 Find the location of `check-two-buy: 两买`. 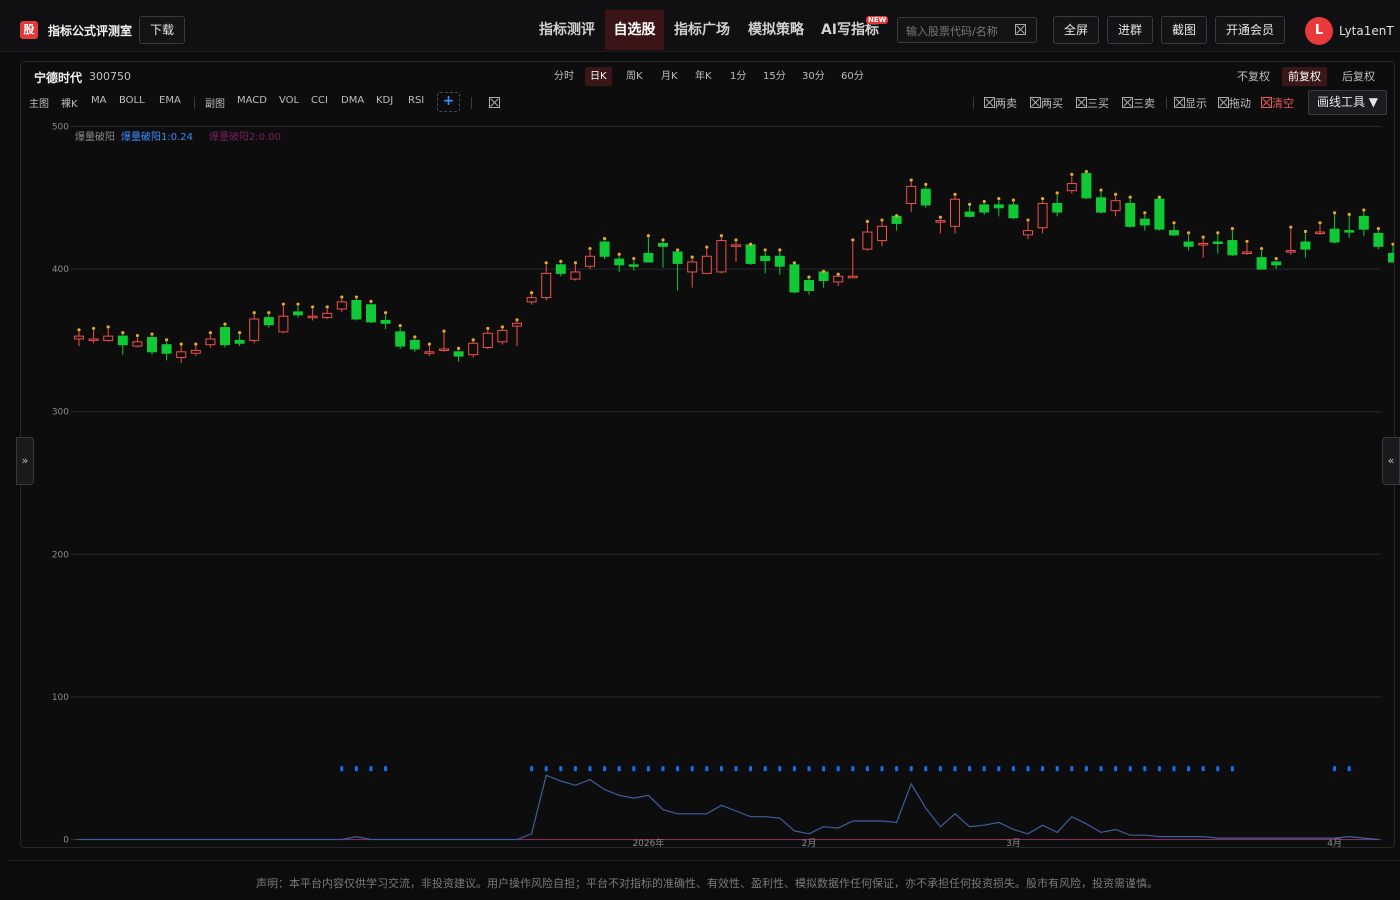

check-two-buy: 两买 is located at coordinates (1046, 103).